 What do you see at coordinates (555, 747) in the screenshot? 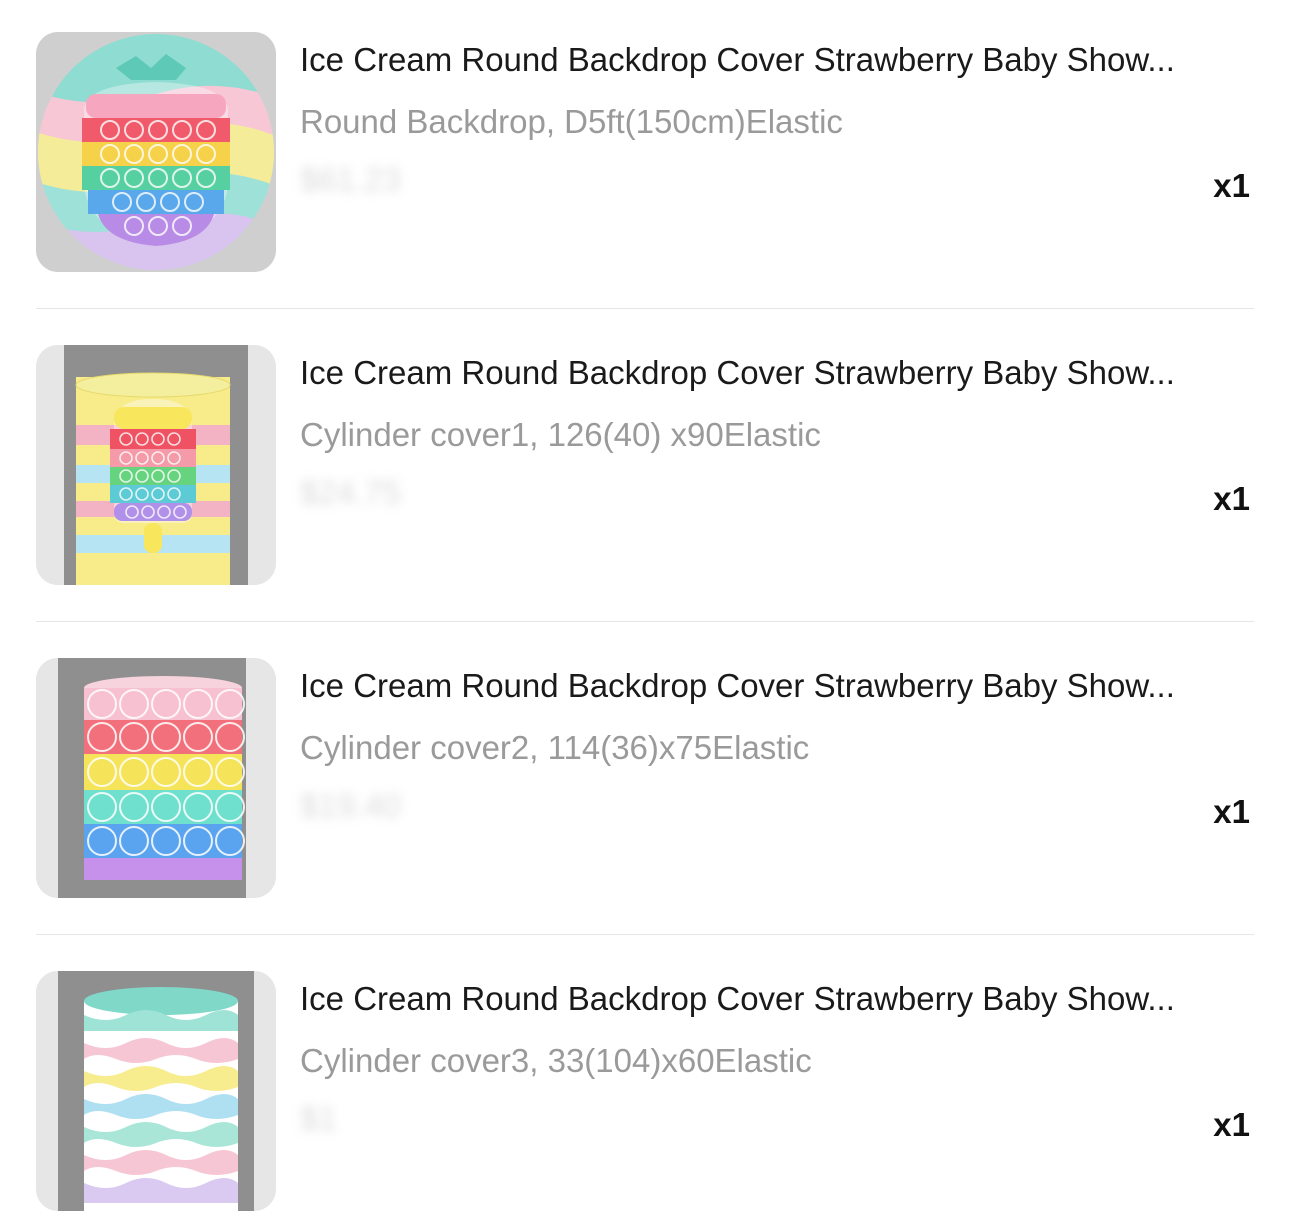
I see `product-variant: Cylinder cover2, 114(36)x75Elastic` at bounding box center [555, 747].